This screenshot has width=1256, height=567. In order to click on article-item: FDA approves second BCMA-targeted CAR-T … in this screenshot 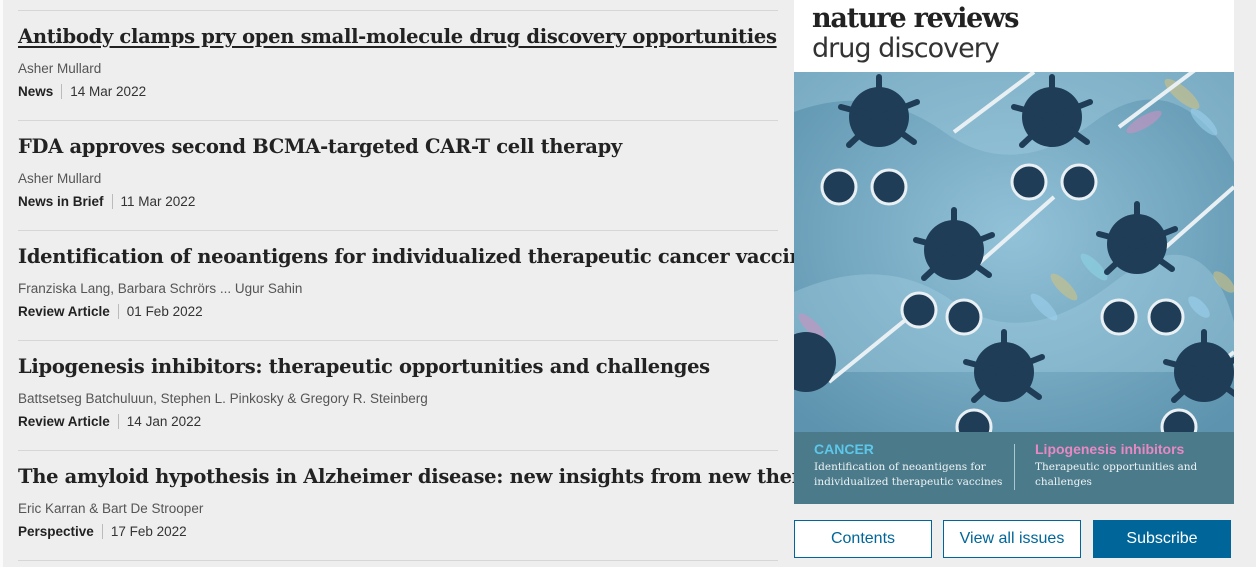, I will do `click(398, 175)`.